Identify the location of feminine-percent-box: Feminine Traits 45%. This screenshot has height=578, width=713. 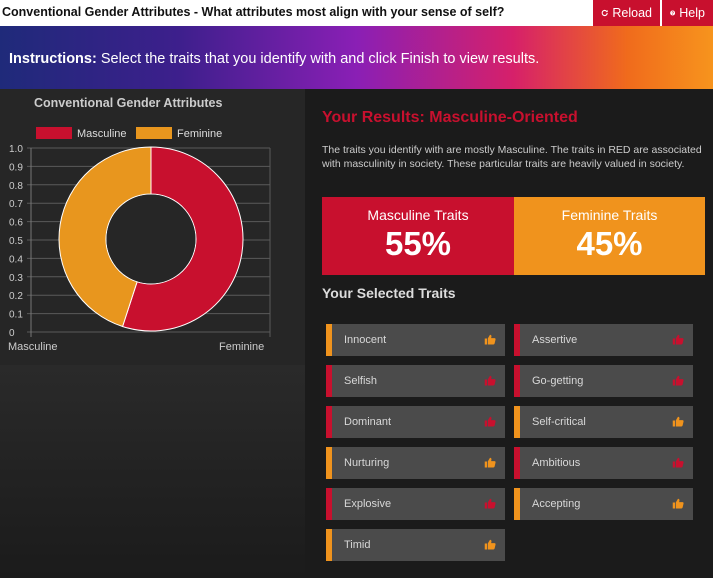
(609, 236).